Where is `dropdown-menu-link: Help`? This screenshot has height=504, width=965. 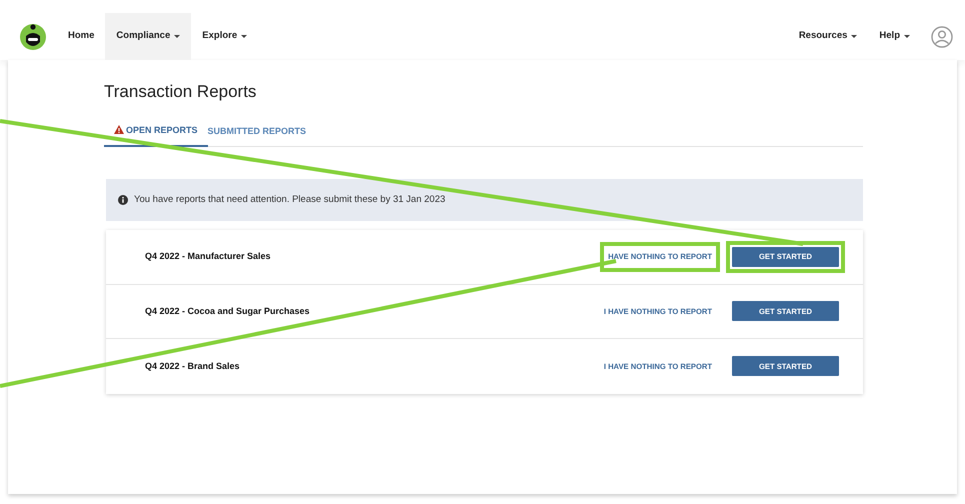
dropdown-menu-link: Help is located at coordinates (894, 36).